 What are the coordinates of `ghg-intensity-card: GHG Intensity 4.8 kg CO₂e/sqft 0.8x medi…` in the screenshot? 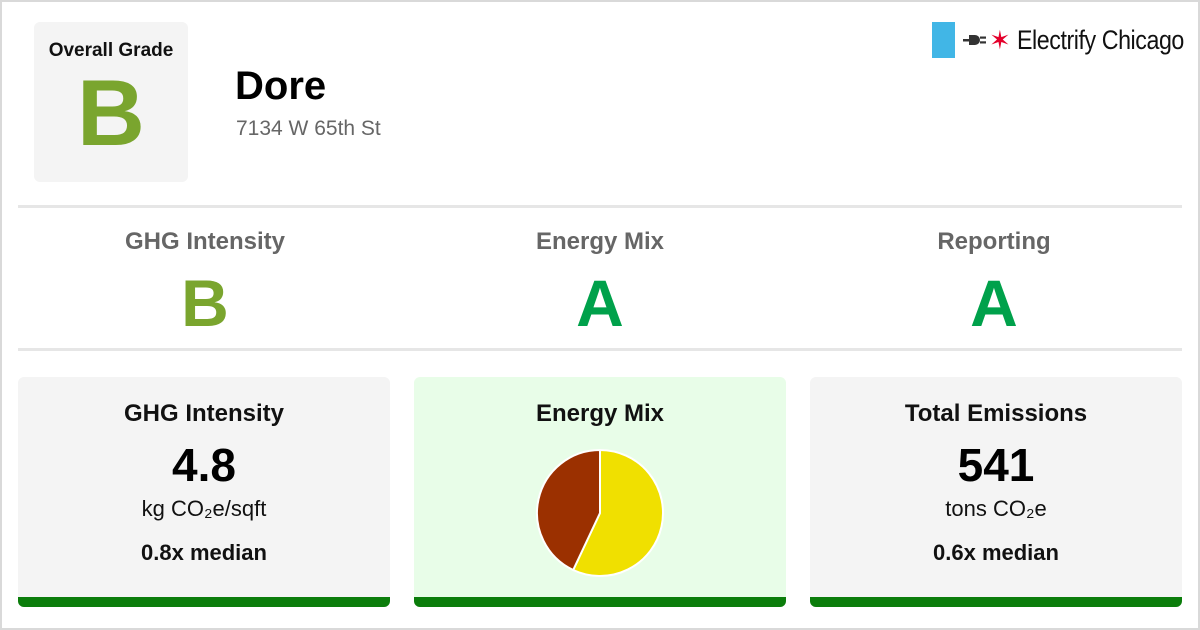 It's located at (204, 492).